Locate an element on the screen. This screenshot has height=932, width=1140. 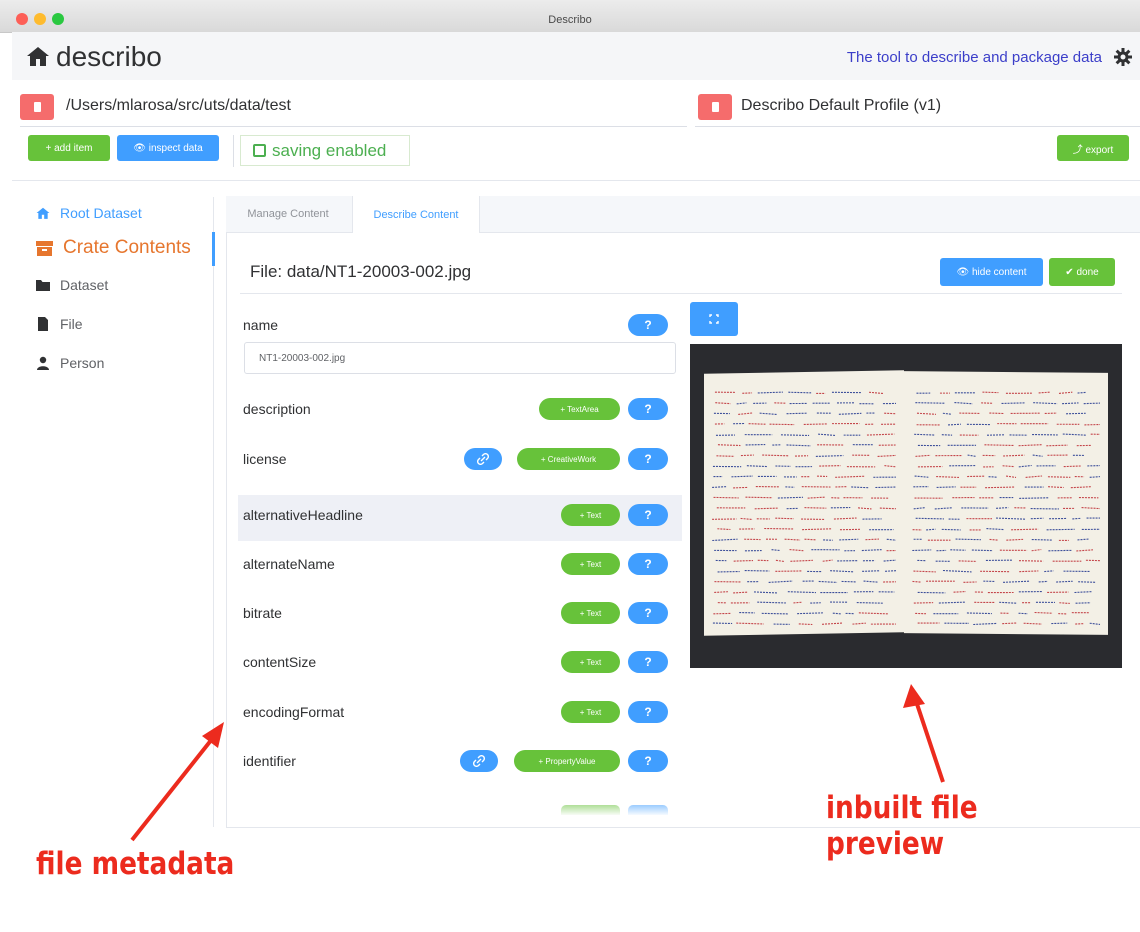
sidebar-item-label: File is located at coordinates (71, 324).